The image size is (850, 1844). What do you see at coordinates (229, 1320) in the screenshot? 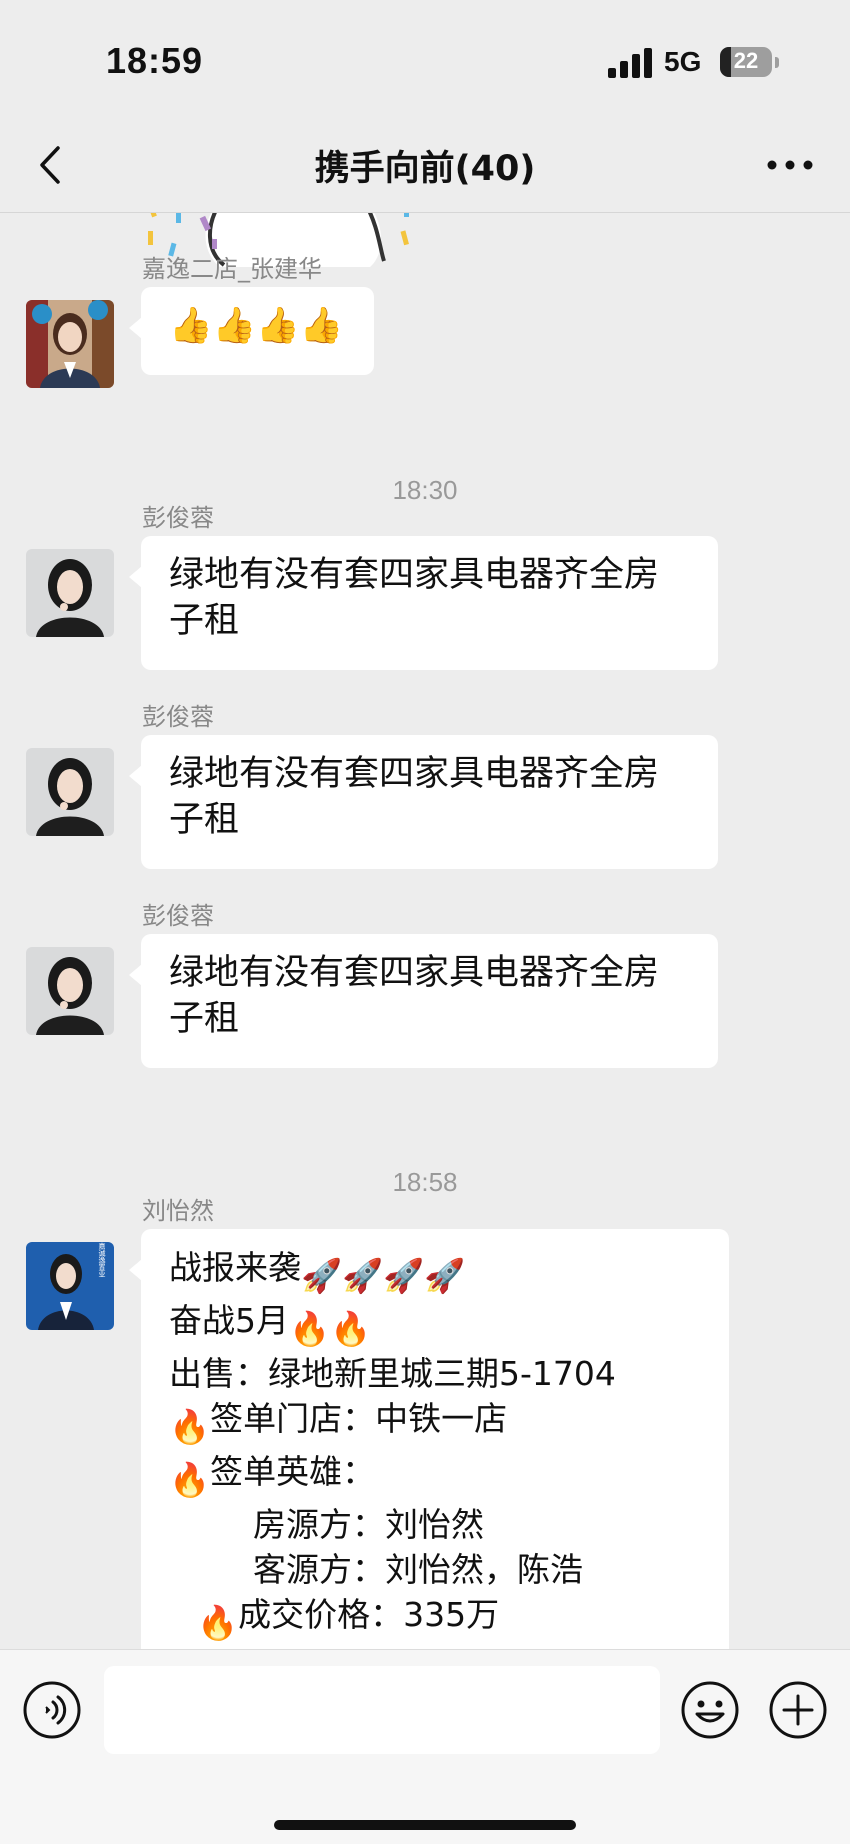
I see `message-text: 奋战5月` at bounding box center [229, 1320].